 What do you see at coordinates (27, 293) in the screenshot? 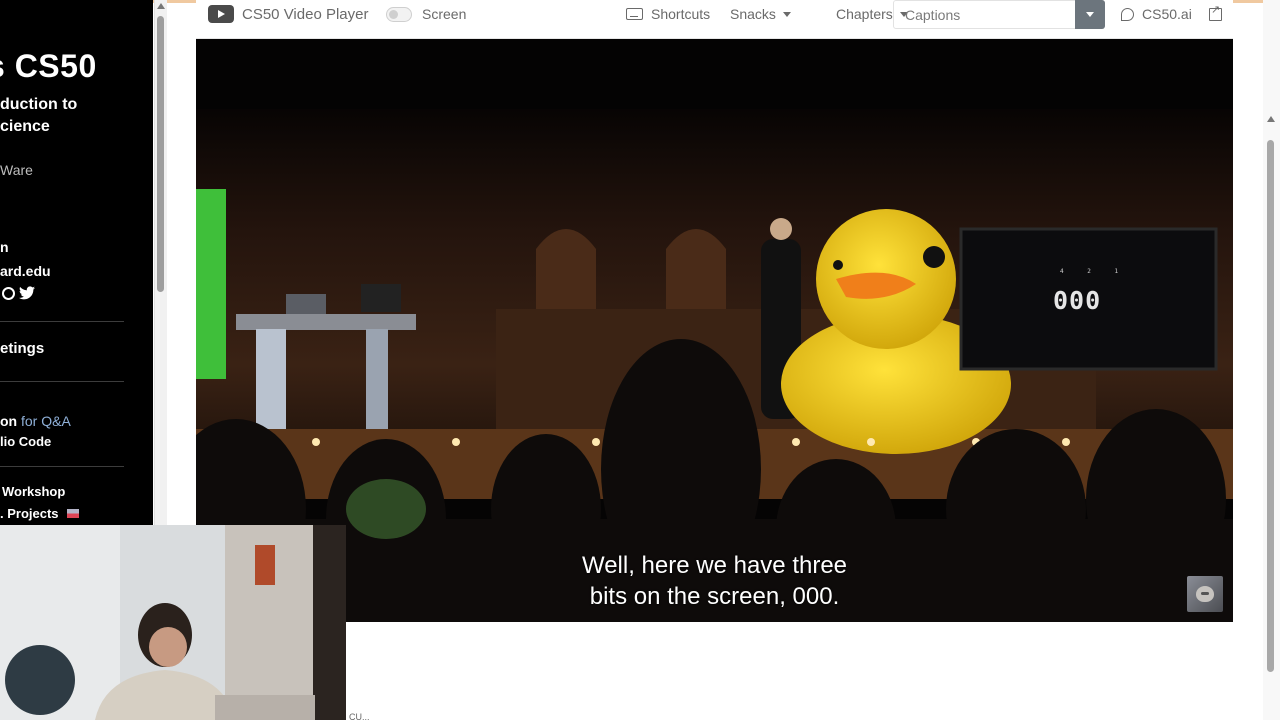
I see `twitter-icon` at bounding box center [27, 293].